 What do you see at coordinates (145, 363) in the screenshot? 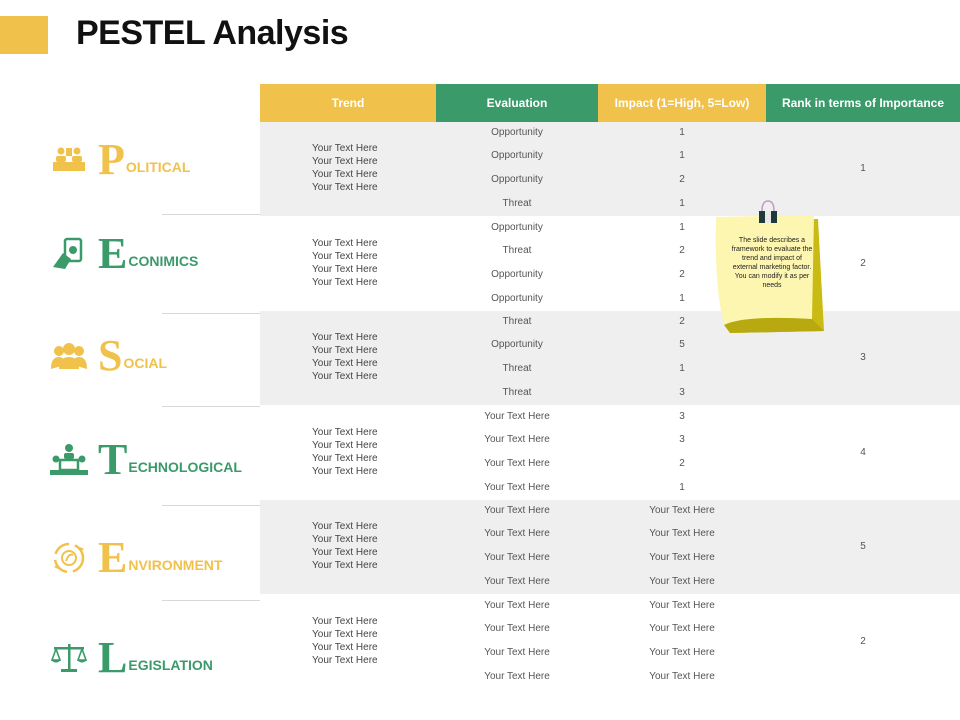
I see `label-rest: OCIAL` at bounding box center [145, 363].